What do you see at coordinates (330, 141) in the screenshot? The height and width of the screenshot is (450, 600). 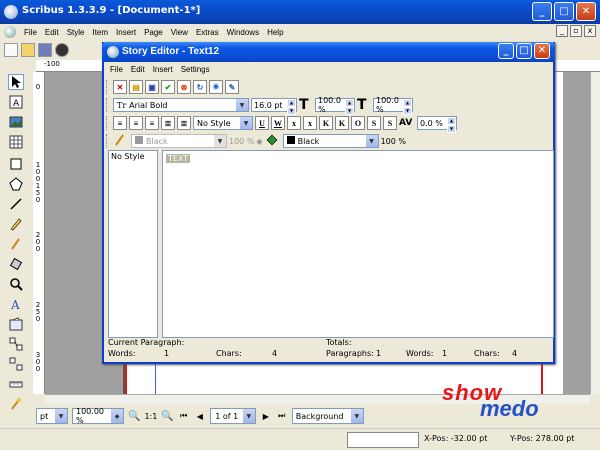 I see `fill-color-select: Black ▼` at bounding box center [330, 141].